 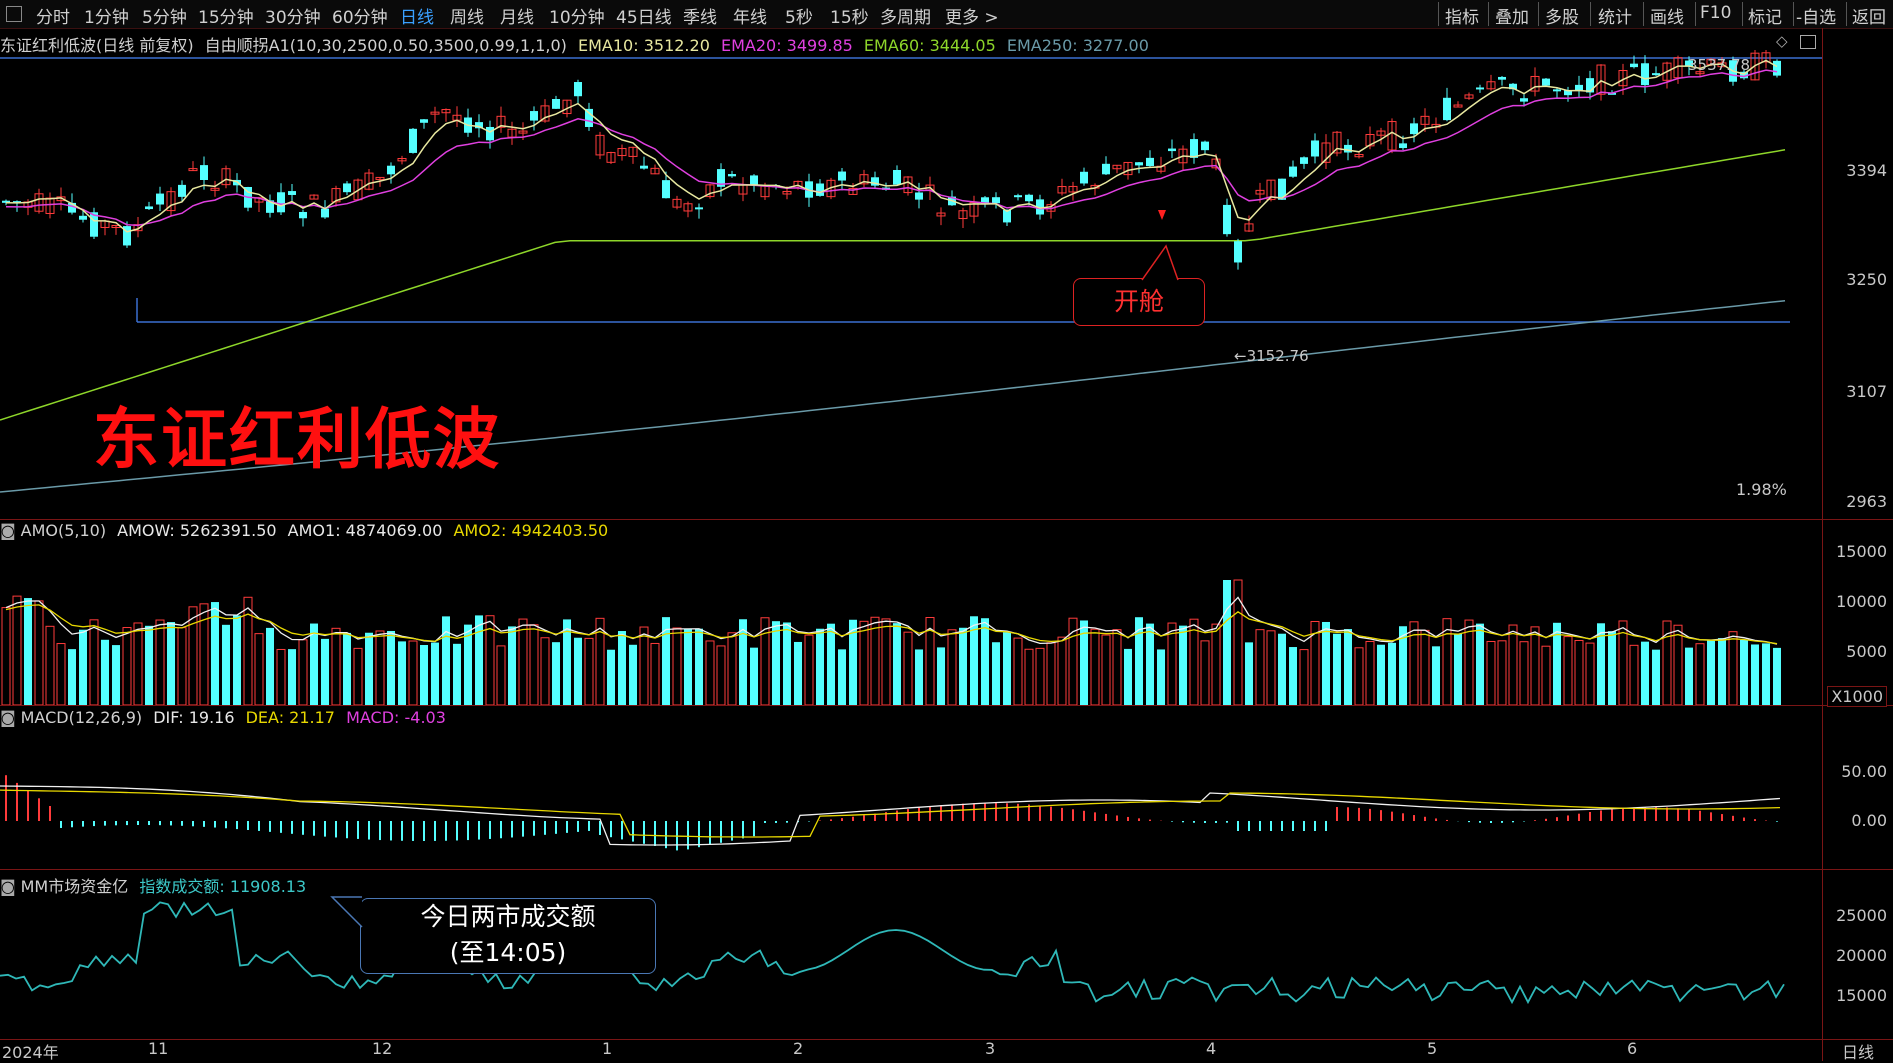 What do you see at coordinates (517, 15) in the screenshot?
I see `tab-monthly: 月线` at bounding box center [517, 15].